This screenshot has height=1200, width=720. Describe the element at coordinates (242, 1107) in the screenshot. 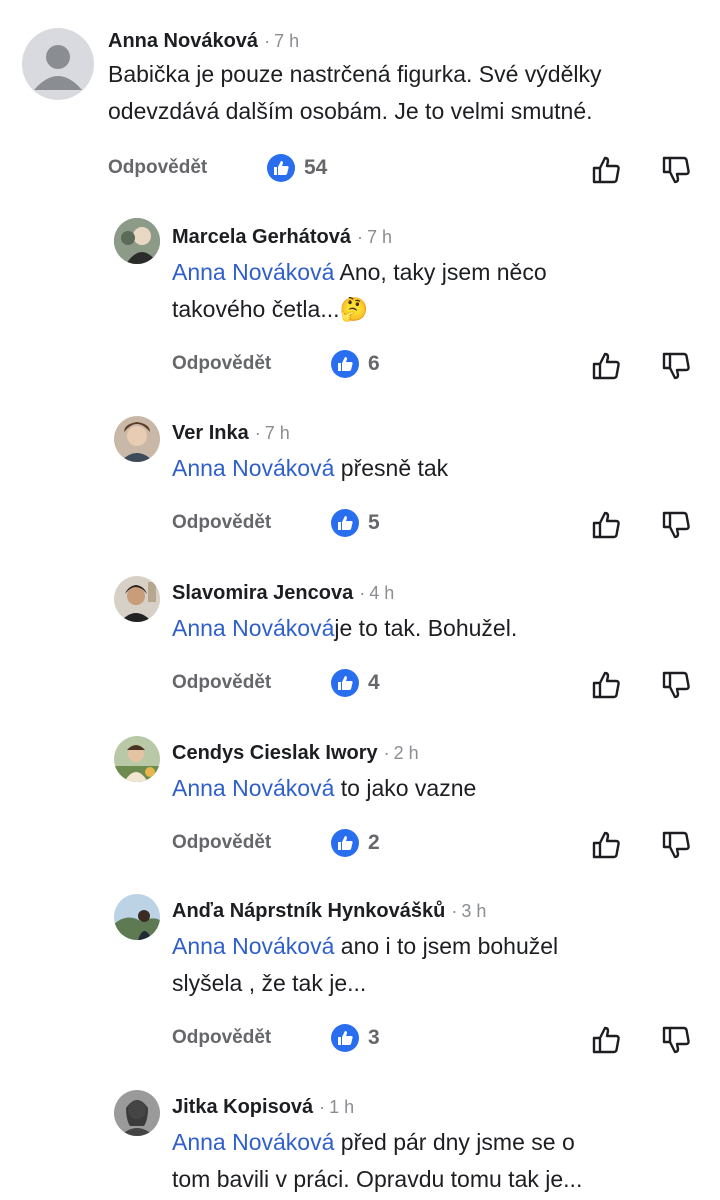

I see `comment-author: Jitka Kopisová` at that location.